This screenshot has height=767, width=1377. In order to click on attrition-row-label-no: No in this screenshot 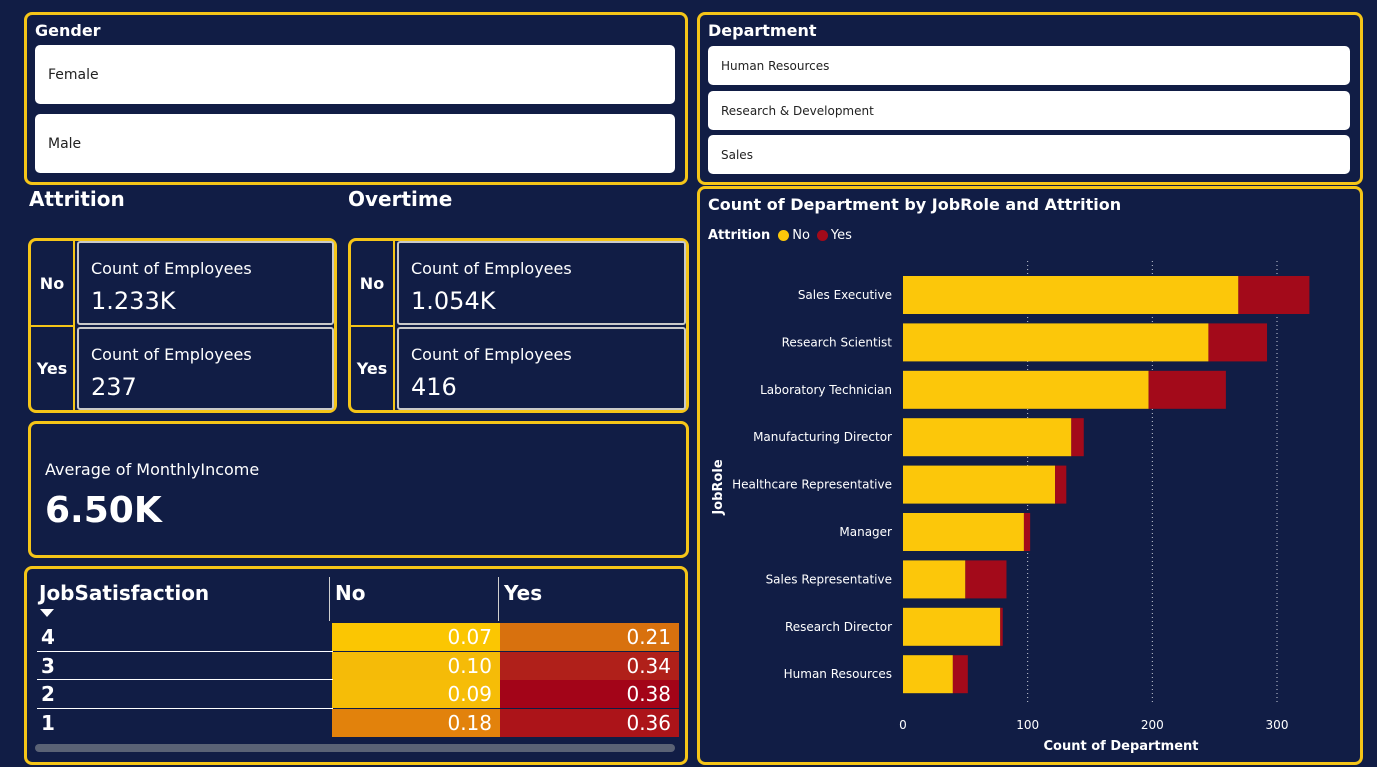, I will do `click(53, 283)`.